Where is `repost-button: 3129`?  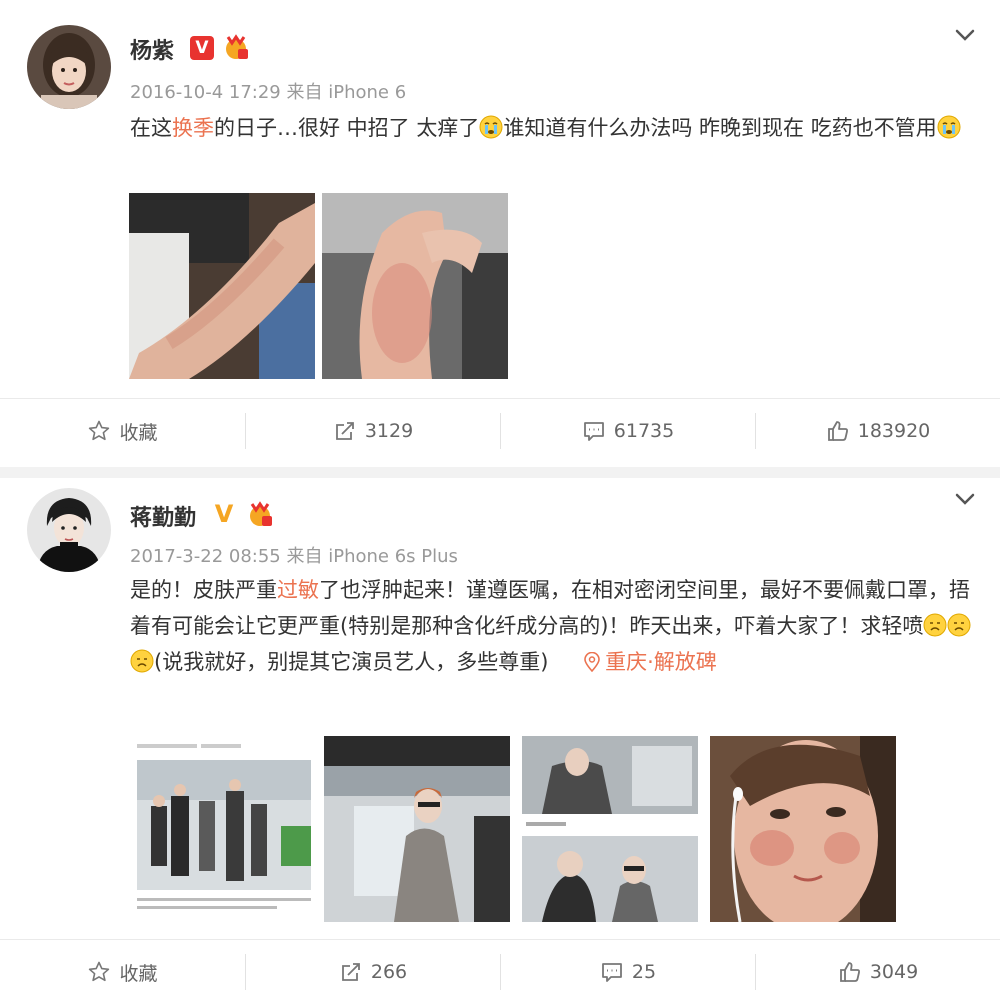 repost-button: 3129 is located at coordinates (373, 431).